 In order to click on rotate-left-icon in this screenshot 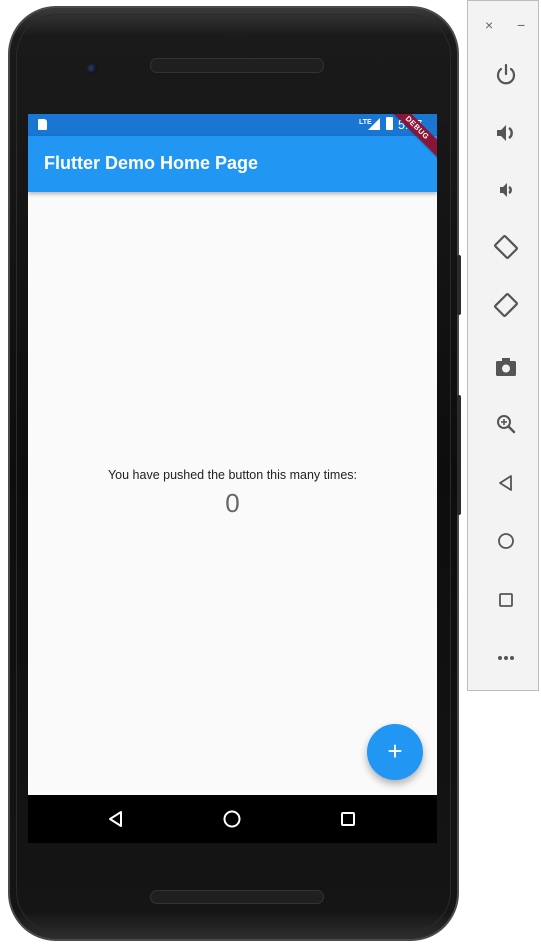, I will do `click(506, 247)`.